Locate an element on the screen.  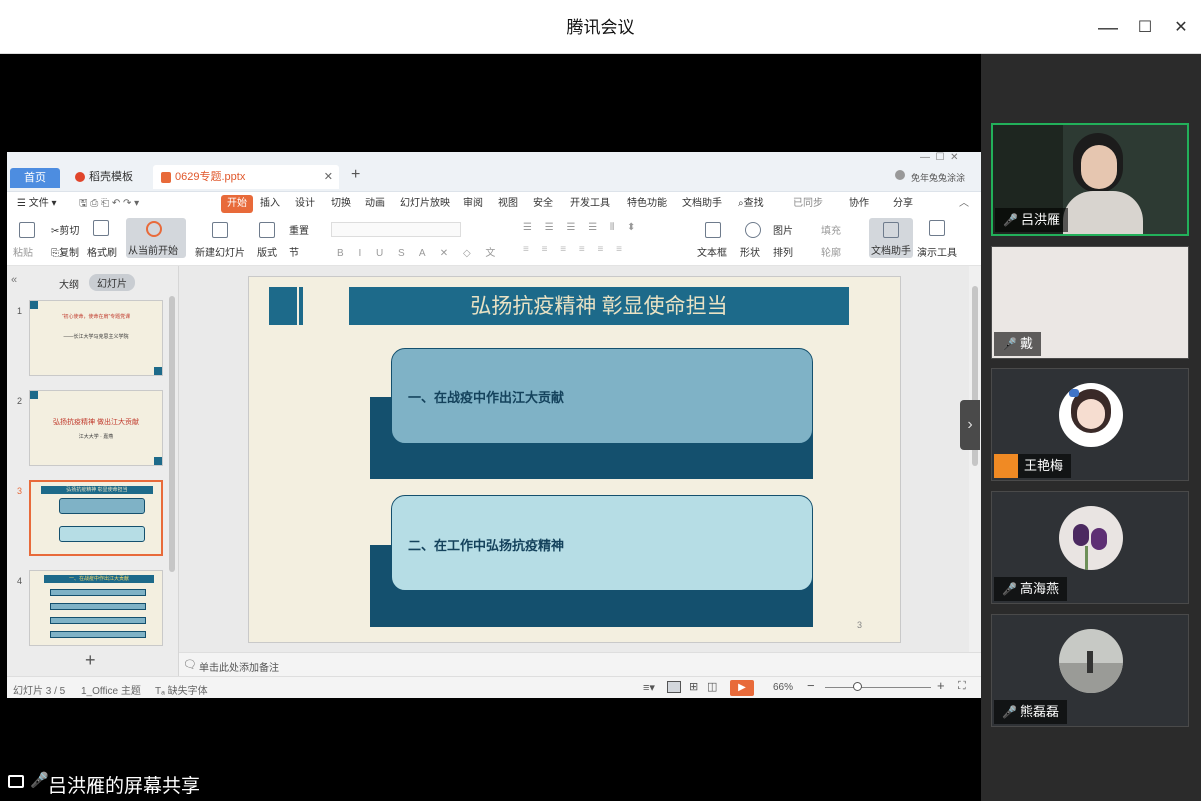
picture-button: 图片 is located at coordinates (783, 229).